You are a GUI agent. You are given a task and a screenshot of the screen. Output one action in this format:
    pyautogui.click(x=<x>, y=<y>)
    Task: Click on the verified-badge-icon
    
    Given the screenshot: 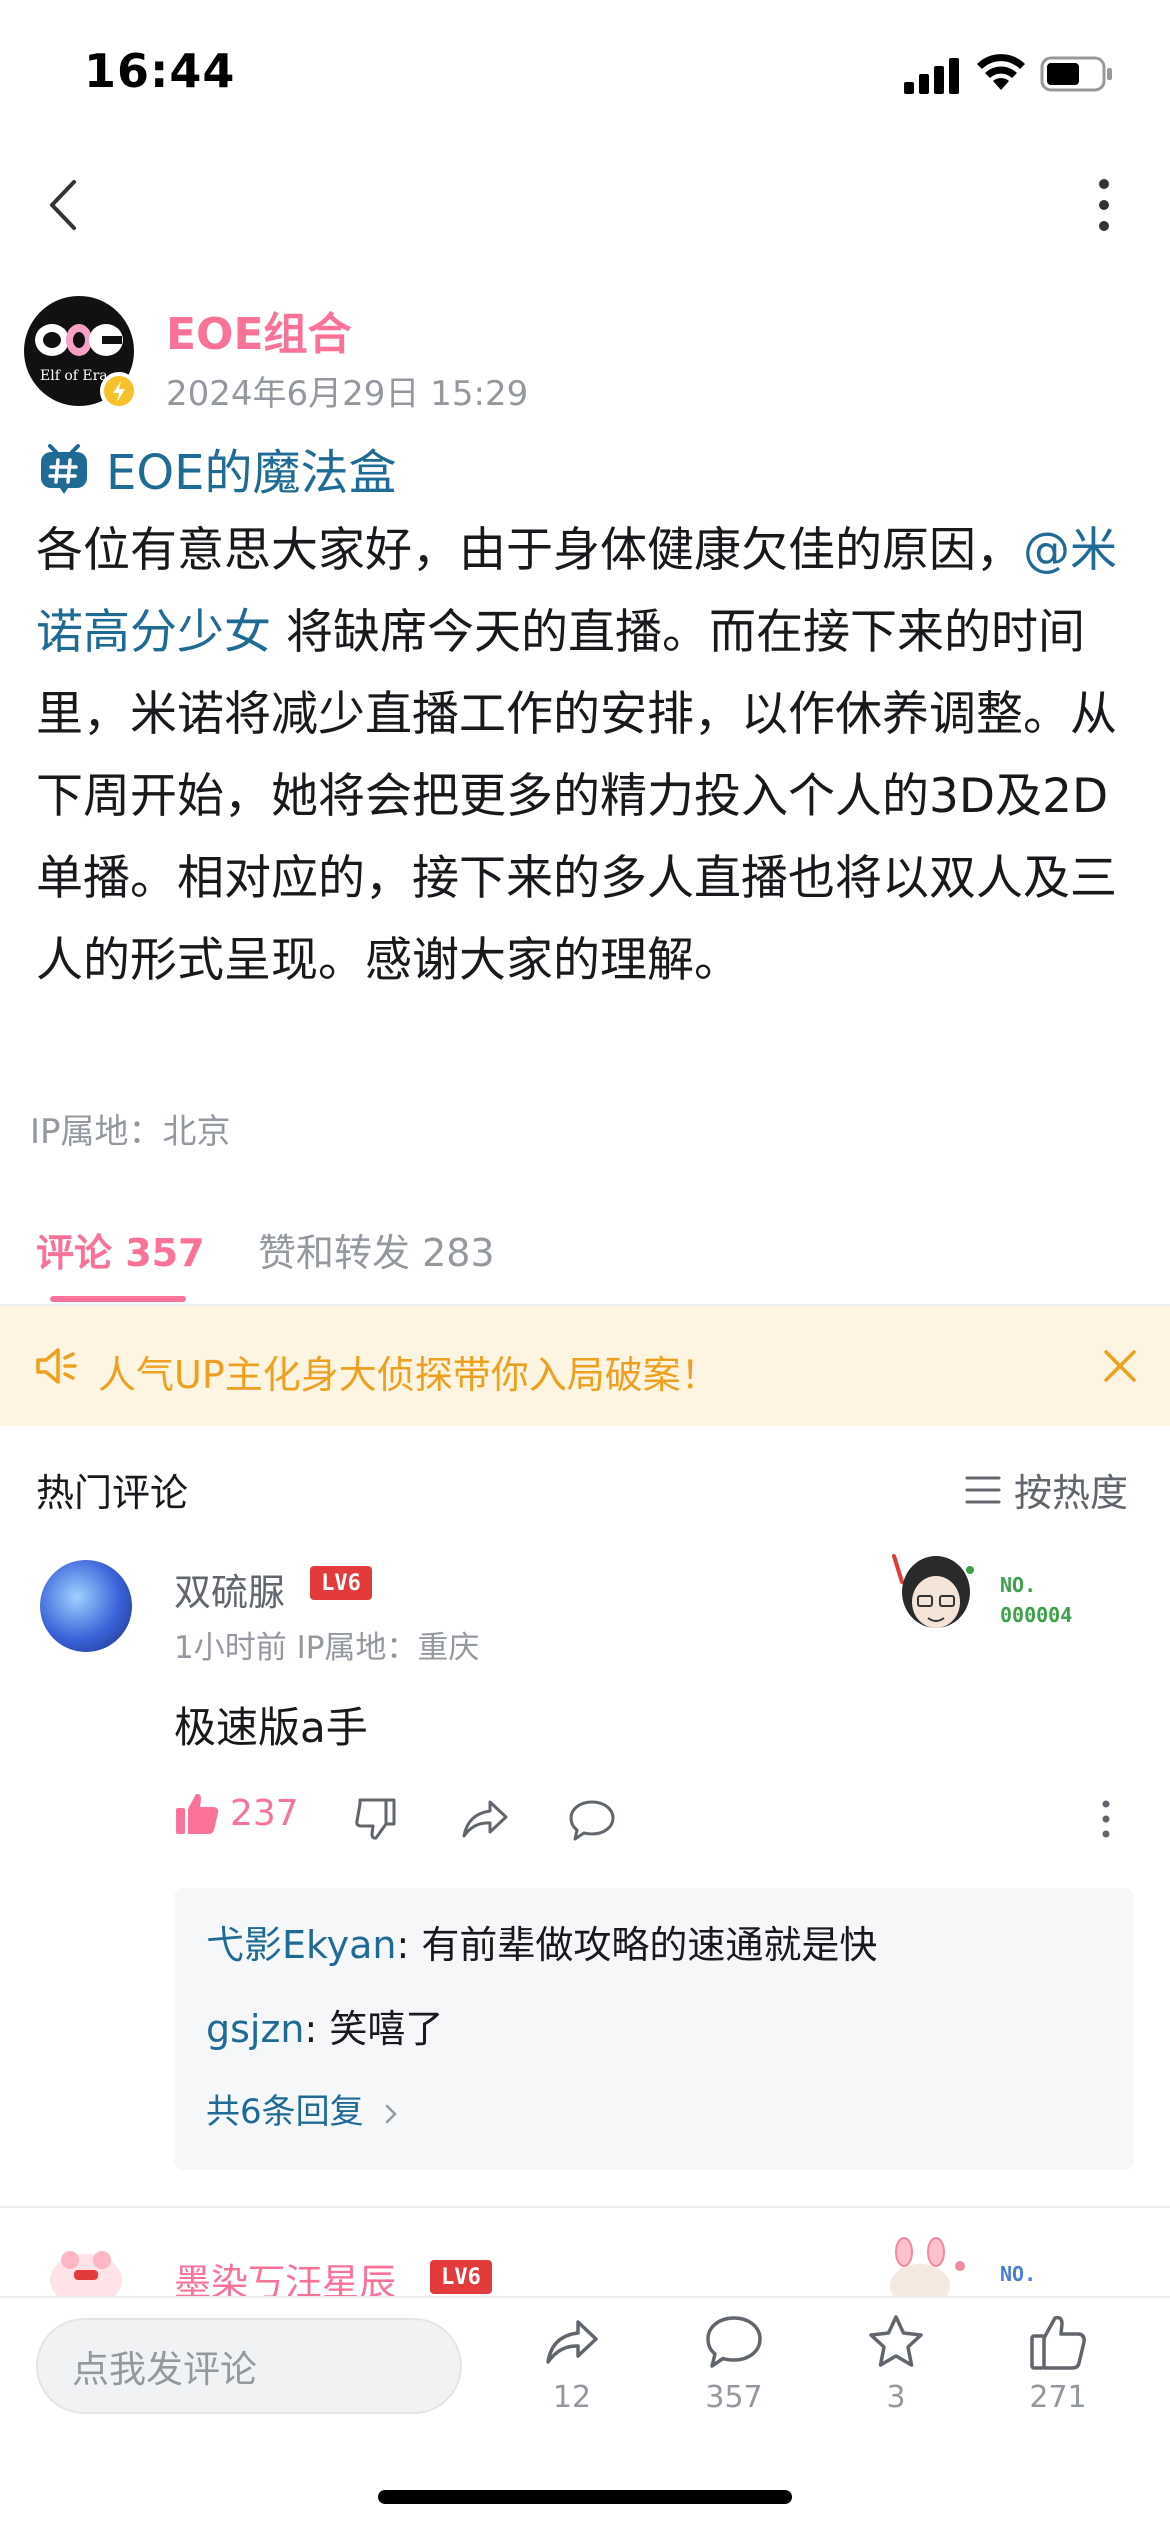 What is the action you would take?
    pyautogui.click(x=119, y=391)
    